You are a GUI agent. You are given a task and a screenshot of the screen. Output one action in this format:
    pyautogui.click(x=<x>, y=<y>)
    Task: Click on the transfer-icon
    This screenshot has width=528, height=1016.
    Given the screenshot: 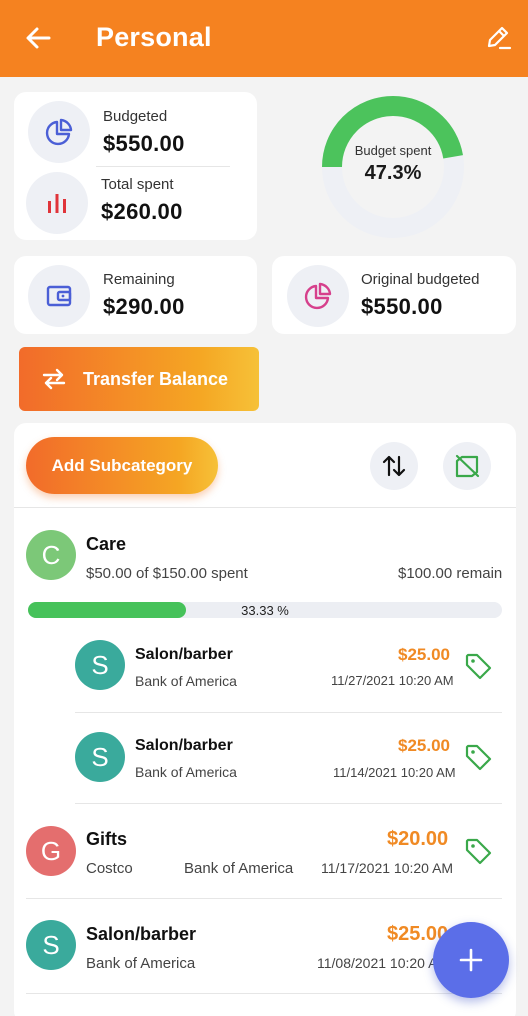 What is the action you would take?
    pyautogui.click(x=54, y=379)
    